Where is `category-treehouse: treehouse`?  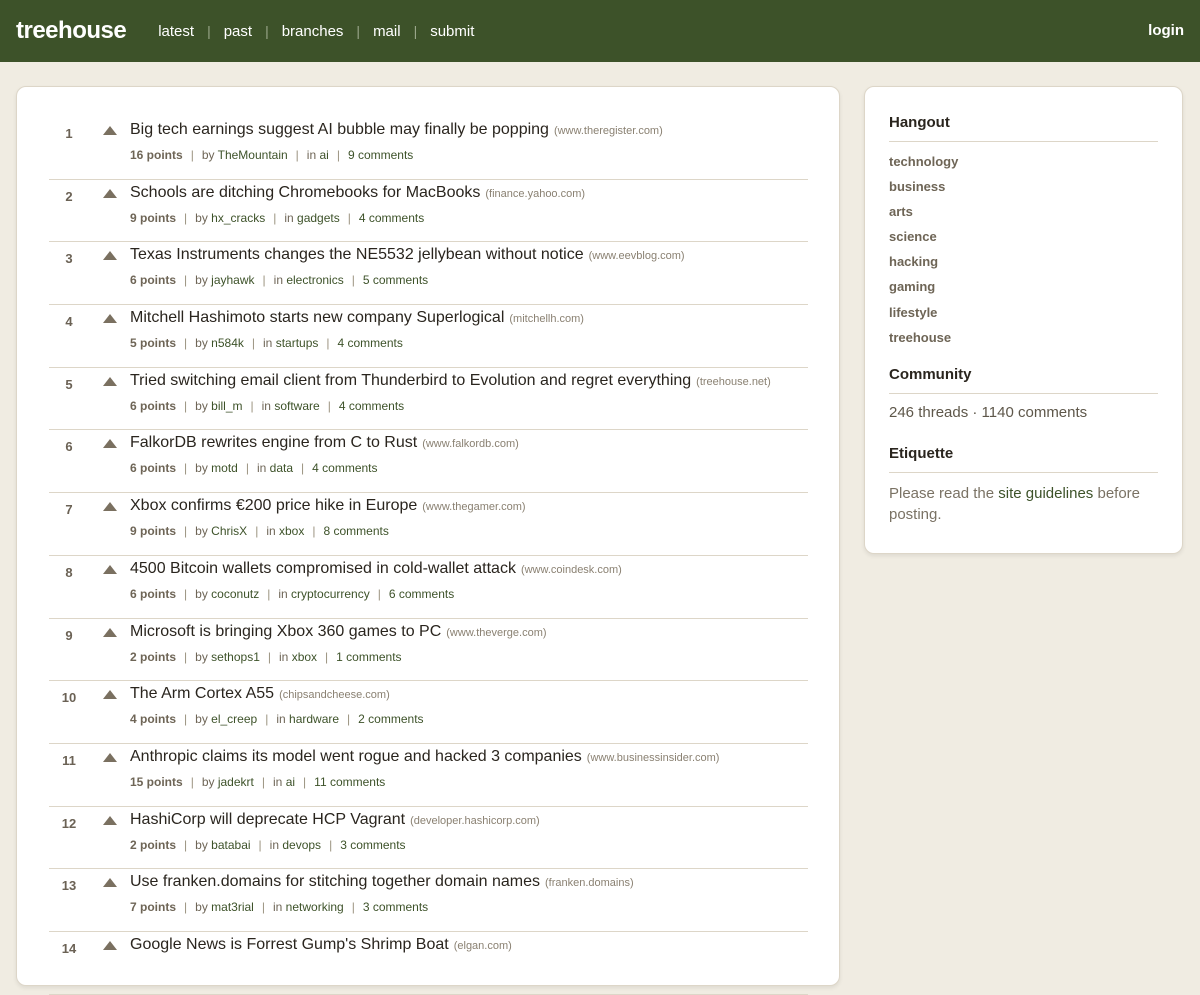
category-treehouse: treehouse is located at coordinates (1023, 342).